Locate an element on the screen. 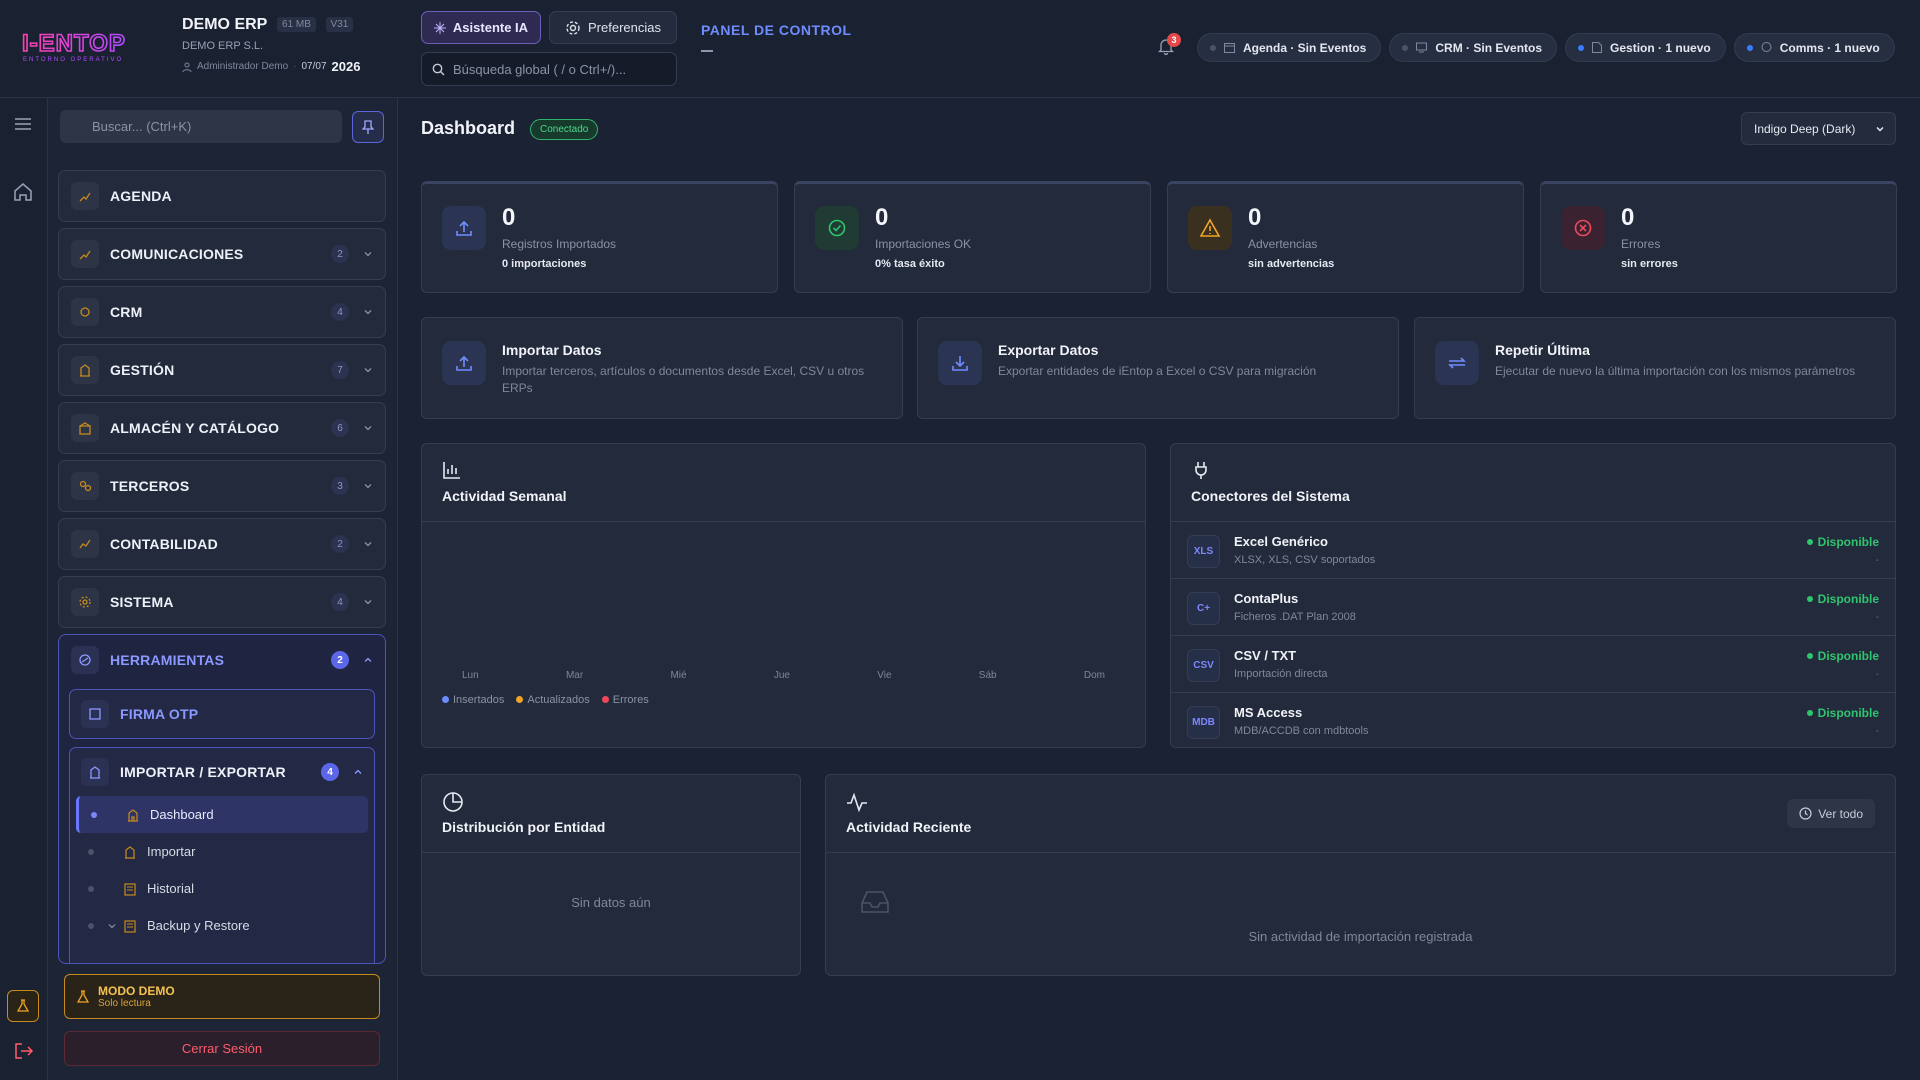 The height and width of the screenshot is (1080, 1920). chip-agenda: Agenda · Sin Eventos is located at coordinates (1289, 47).